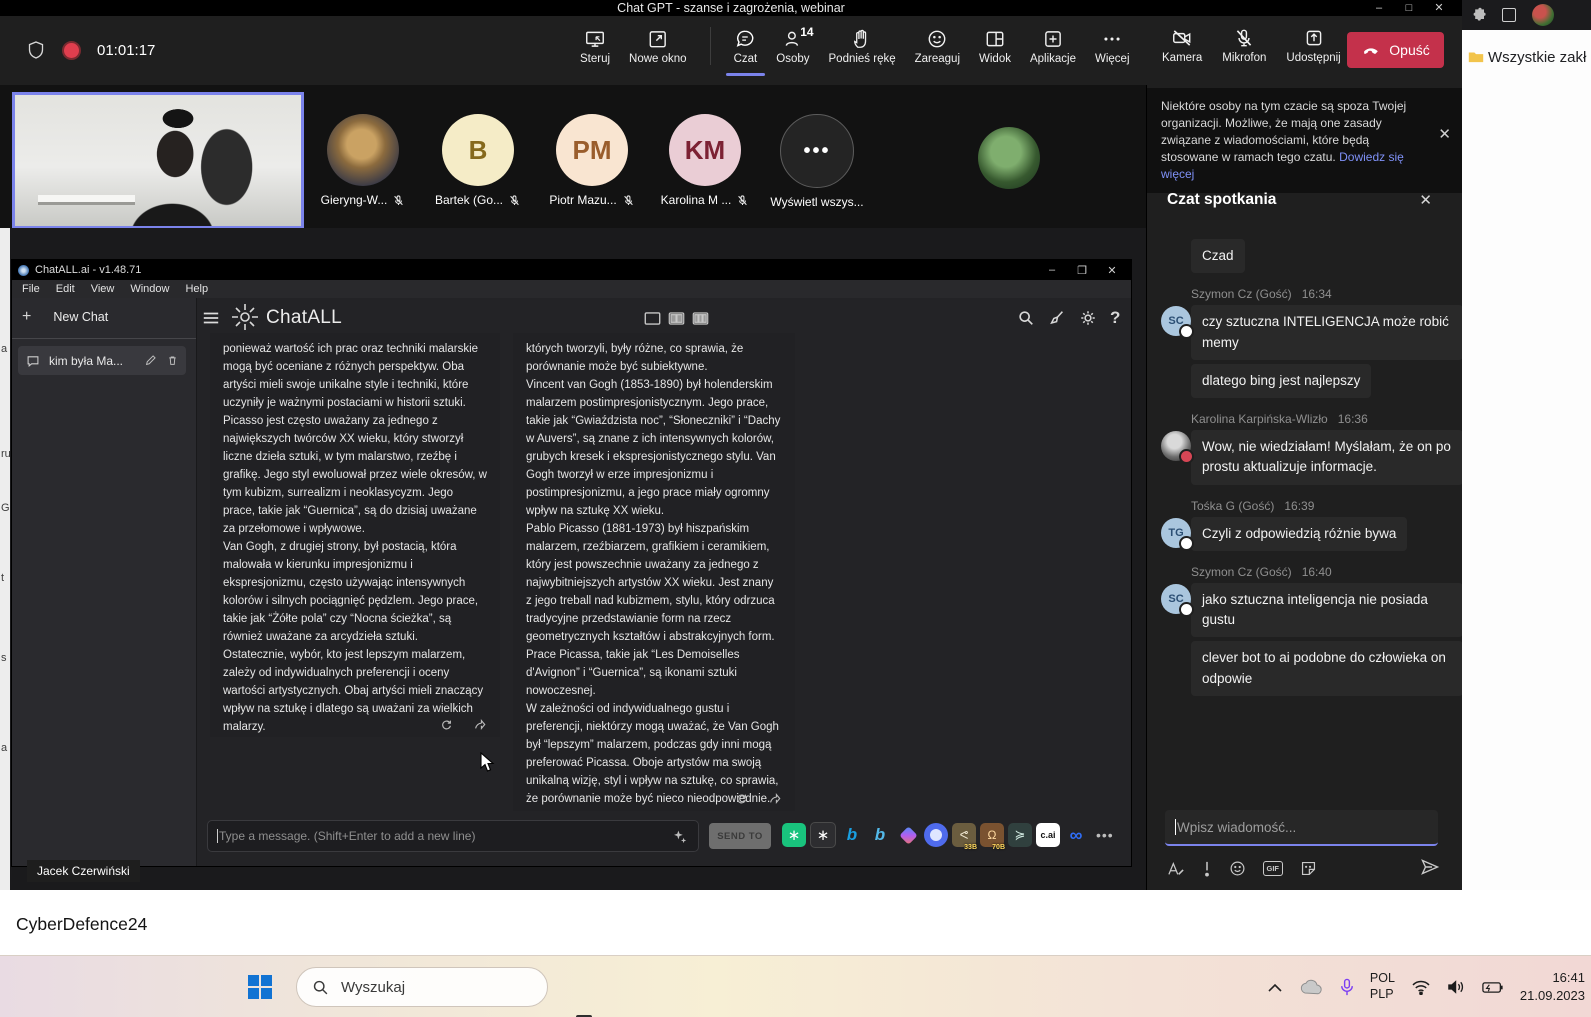  Describe the element at coordinates (992, 837) in the screenshot. I see `llama-bot-icon: Ω 70B` at that location.